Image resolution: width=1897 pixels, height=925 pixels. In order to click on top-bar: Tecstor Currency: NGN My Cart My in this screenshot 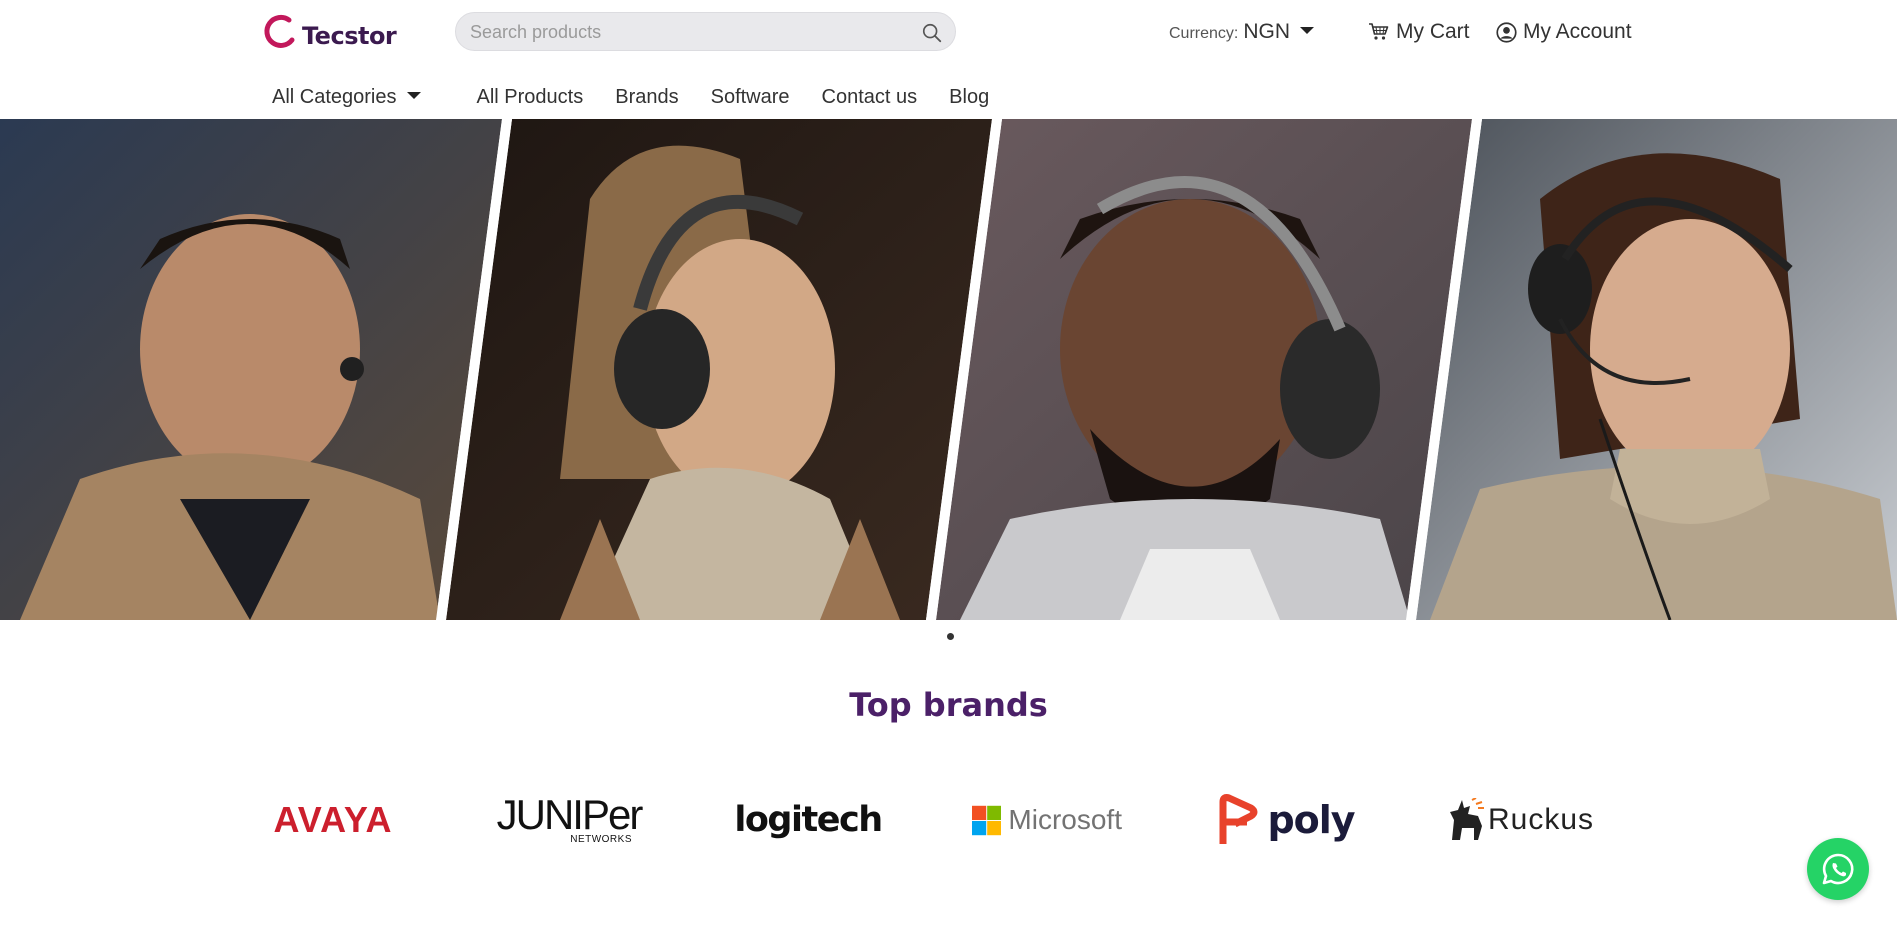, I will do `click(948, 32)`.